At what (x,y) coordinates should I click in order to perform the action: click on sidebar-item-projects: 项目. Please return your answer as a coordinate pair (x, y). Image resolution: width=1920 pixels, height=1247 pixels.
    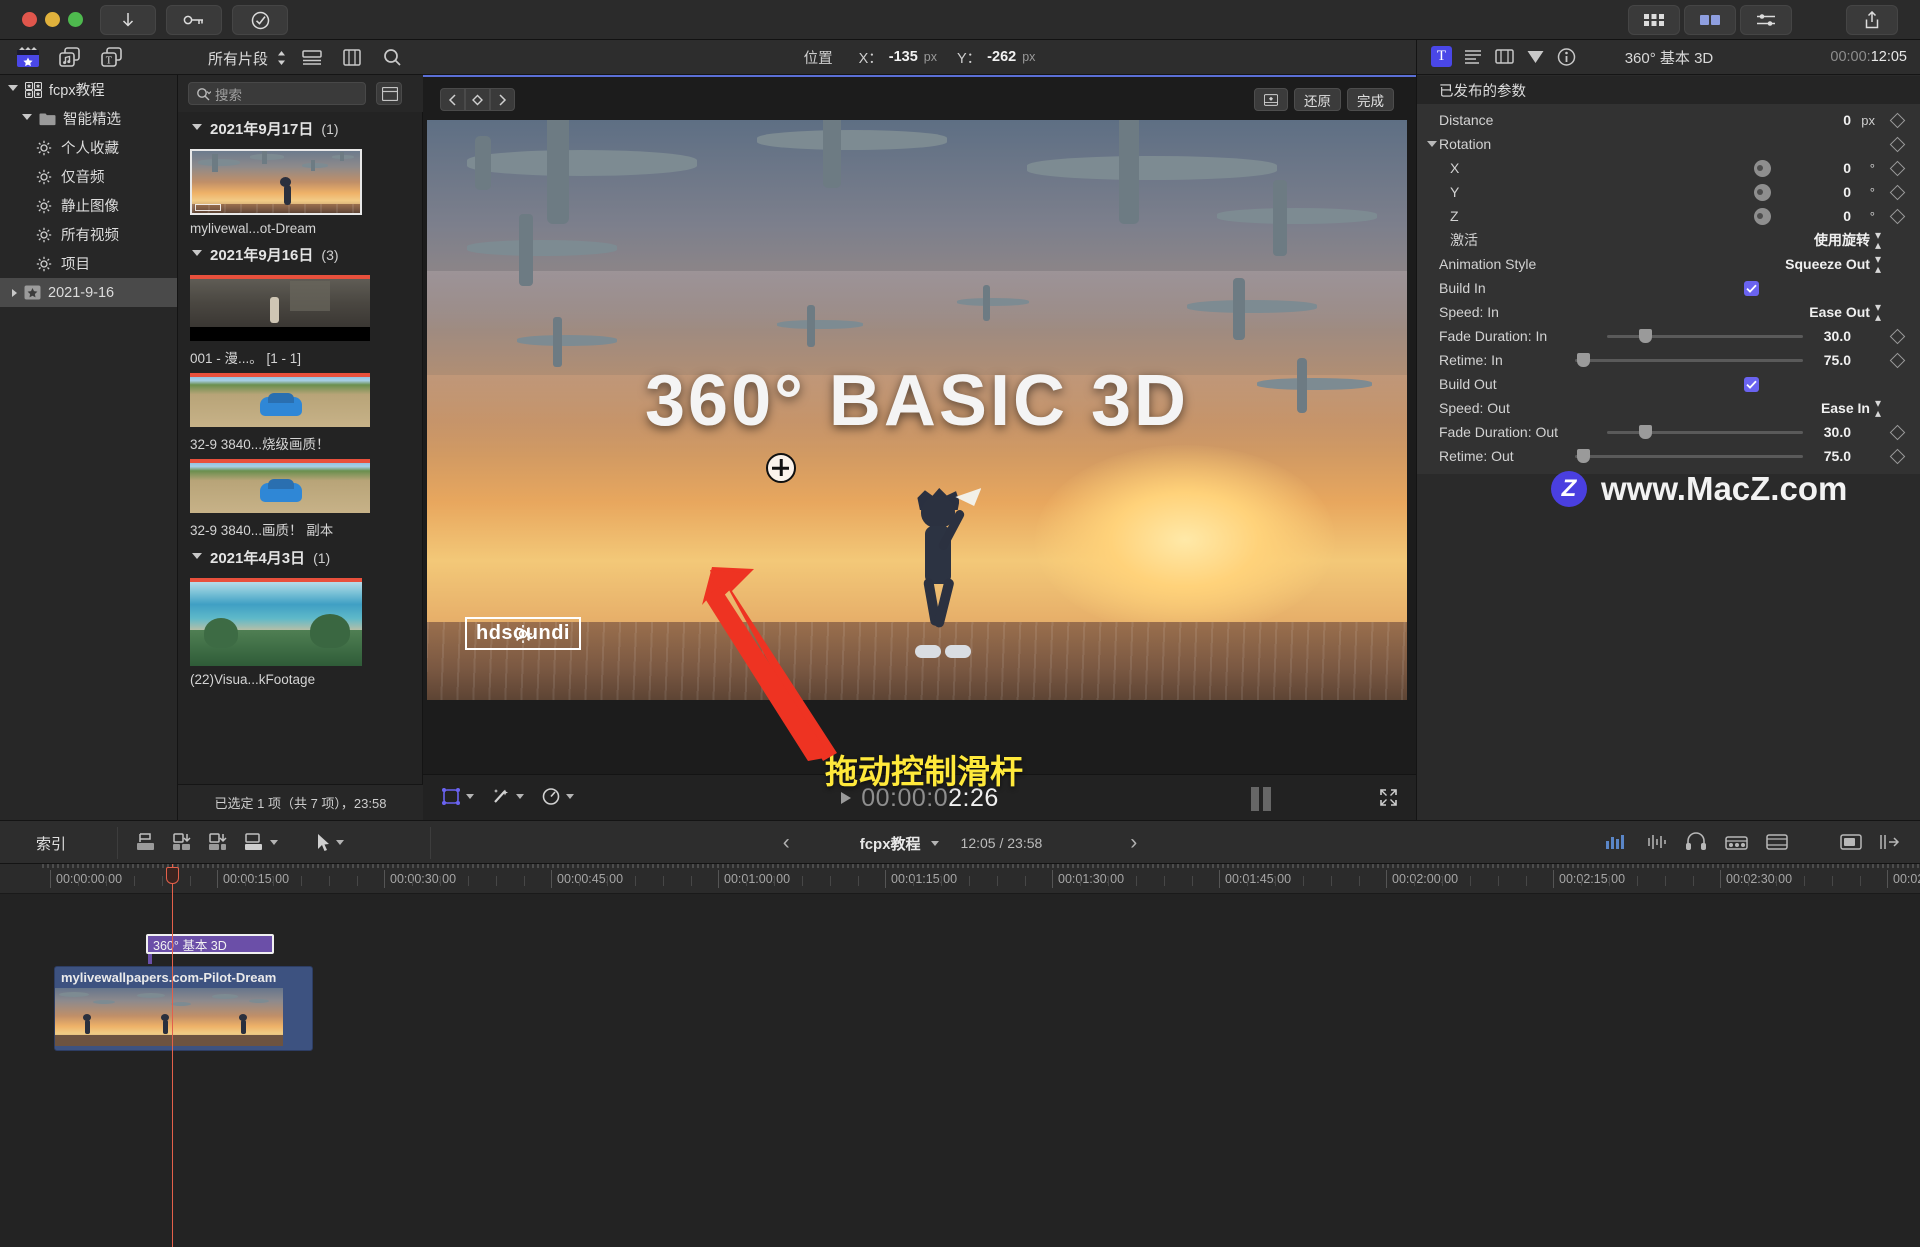
    Looking at the image, I should click on (88, 263).